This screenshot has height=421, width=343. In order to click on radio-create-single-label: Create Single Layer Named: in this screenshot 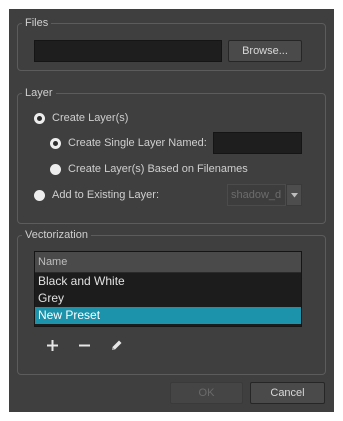, I will do `click(137, 143)`.